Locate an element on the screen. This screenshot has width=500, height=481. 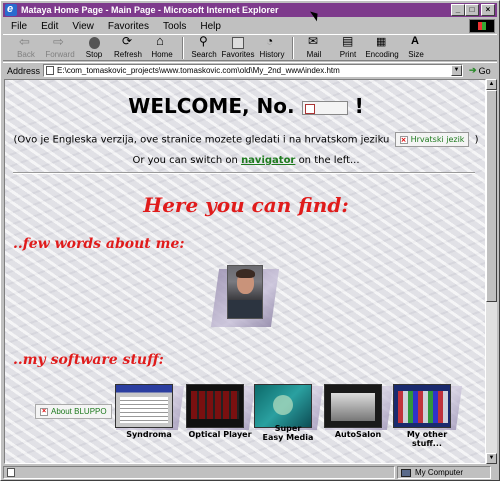
favorites-button: Favorites is located at coordinates (238, 48).